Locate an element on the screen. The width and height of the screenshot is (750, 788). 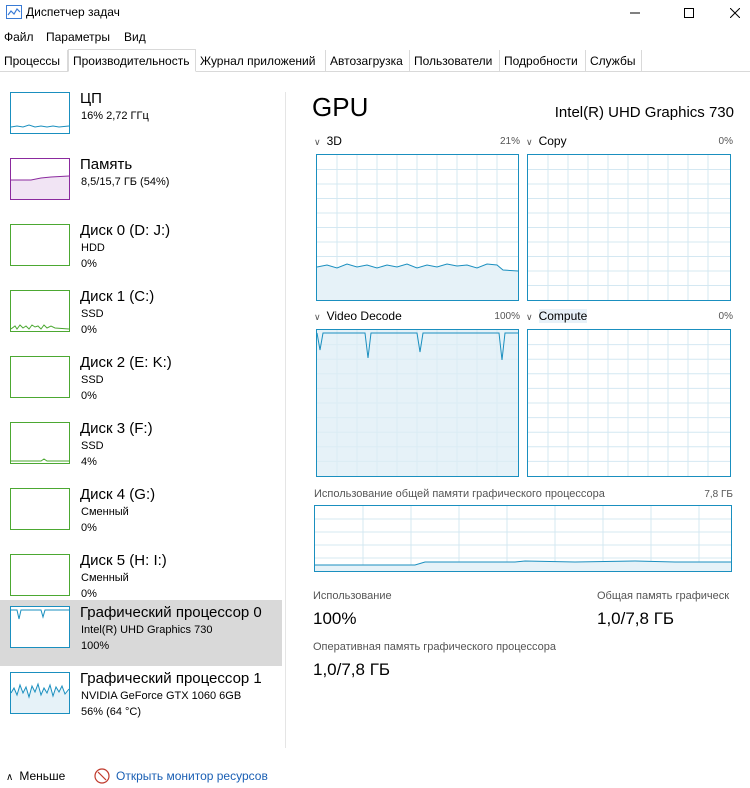
menu-bar: Файл Параметры Вид is located at coordinates (375, 38).